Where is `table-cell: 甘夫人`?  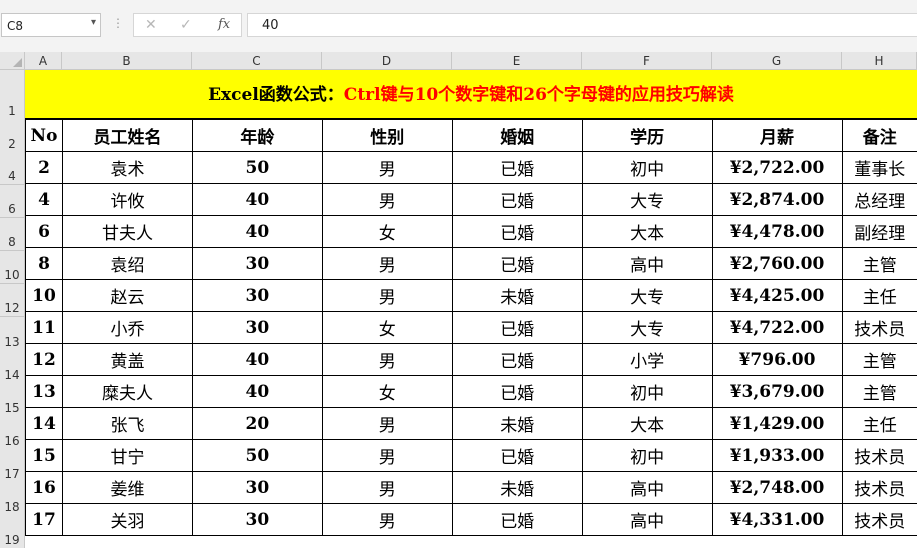 table-cell: 甘夫人 is located at coordinates (127, 231).